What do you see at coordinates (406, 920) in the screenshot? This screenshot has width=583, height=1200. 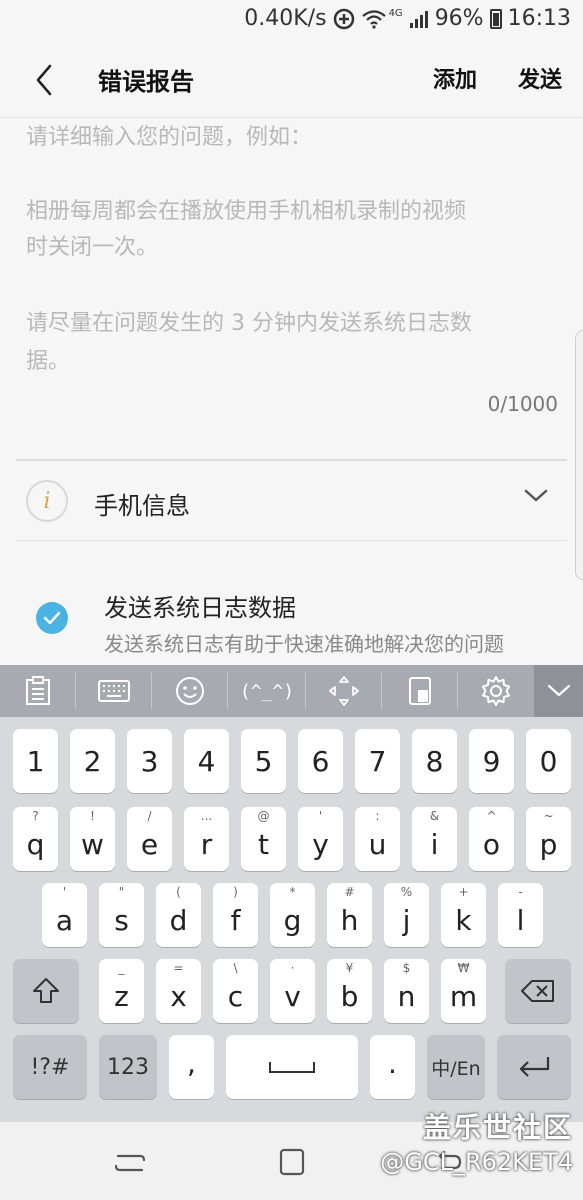 I see `key-label: j` at bounding box center [406, 920].